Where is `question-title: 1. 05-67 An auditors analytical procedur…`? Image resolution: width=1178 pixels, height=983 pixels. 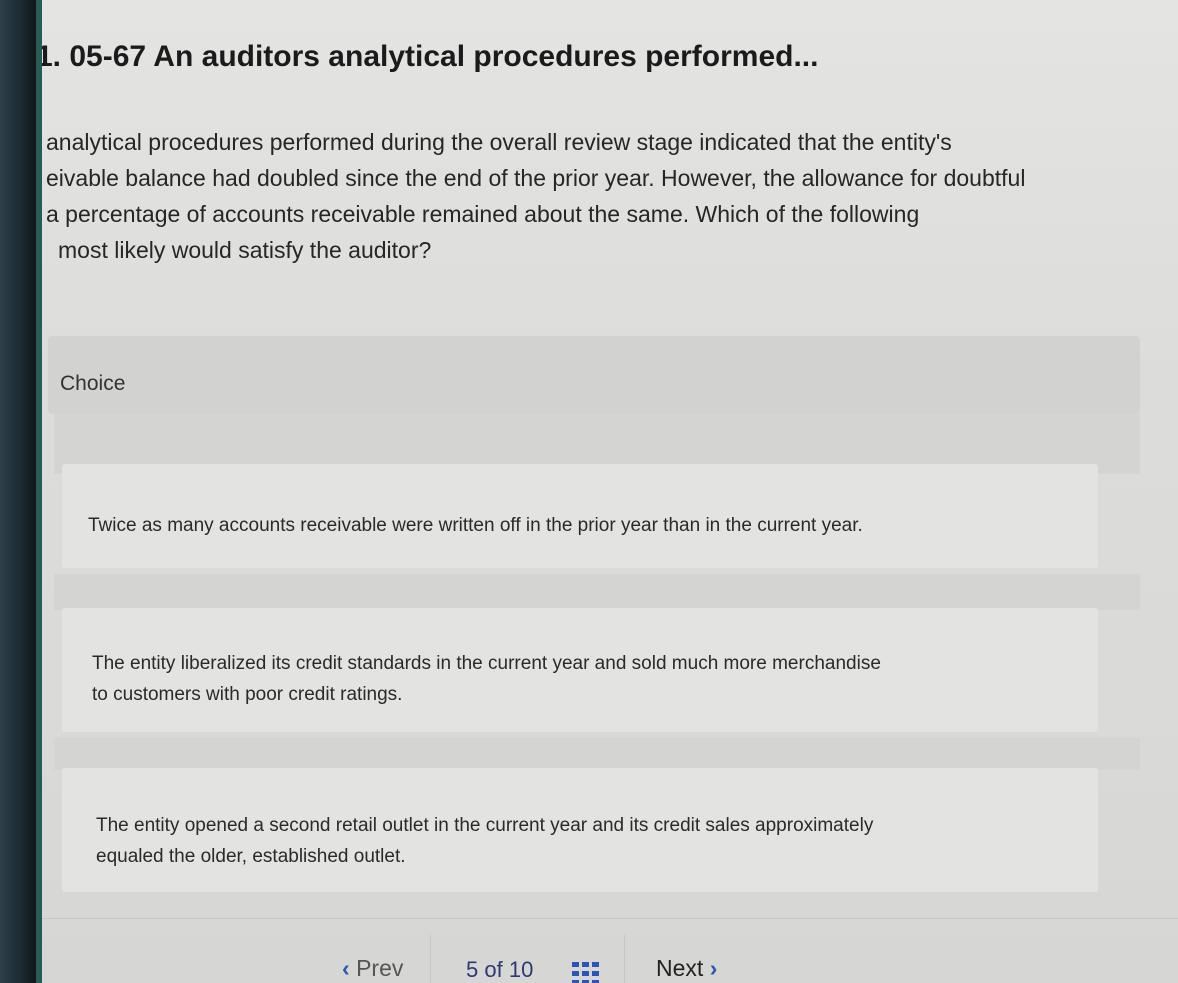 question-title: 1. 05-67 An auditors analytical procedur… is located at coordinates (430, 56).